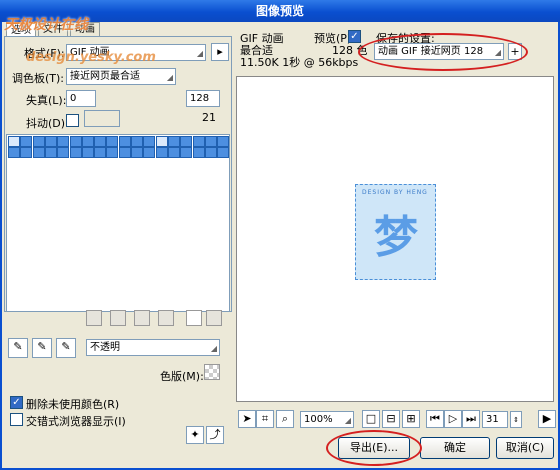 This screenshot has width=560, height=470. I want to click on split-view-2-icon: ⊟, so click(391, 419).